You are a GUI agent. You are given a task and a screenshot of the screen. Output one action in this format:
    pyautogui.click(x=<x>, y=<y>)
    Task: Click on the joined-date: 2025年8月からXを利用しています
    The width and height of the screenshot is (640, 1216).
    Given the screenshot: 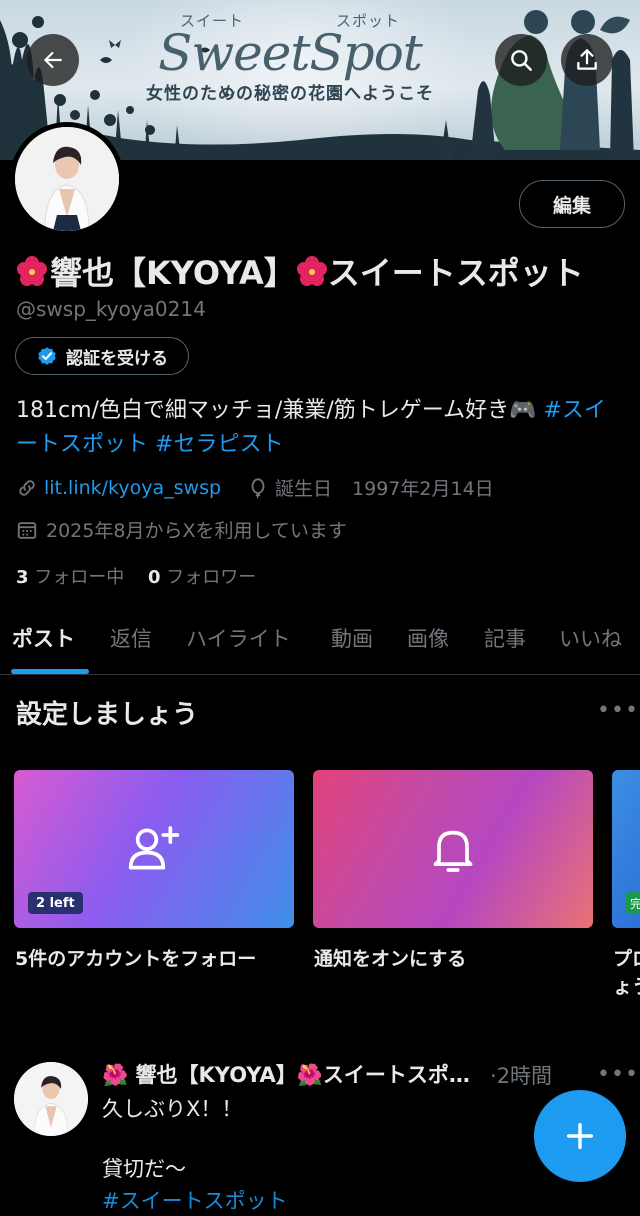 What is the action you would take?
    pyautogui.click(x=196, y=531)
    